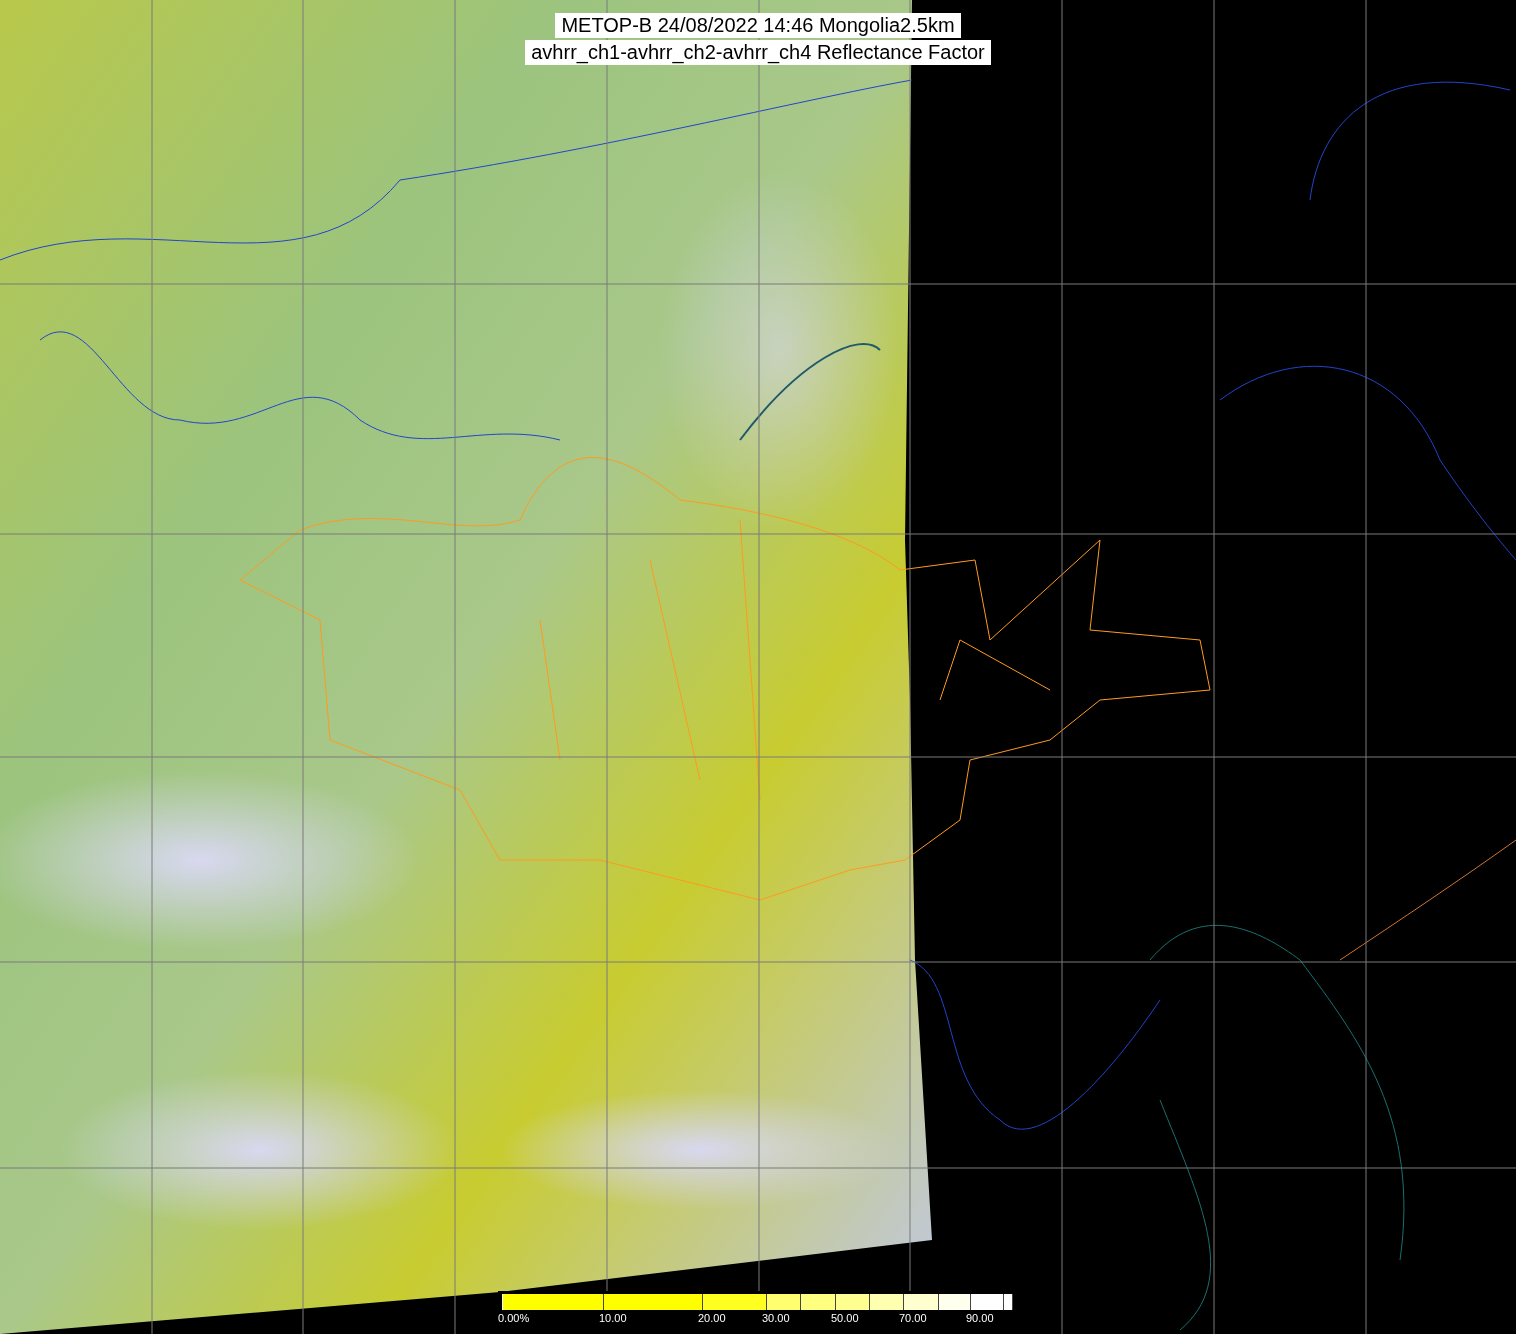  Describe the element at coordinates (514, 1318) in the screenshot. I see `colorbar-label: 0.00%` at that location.